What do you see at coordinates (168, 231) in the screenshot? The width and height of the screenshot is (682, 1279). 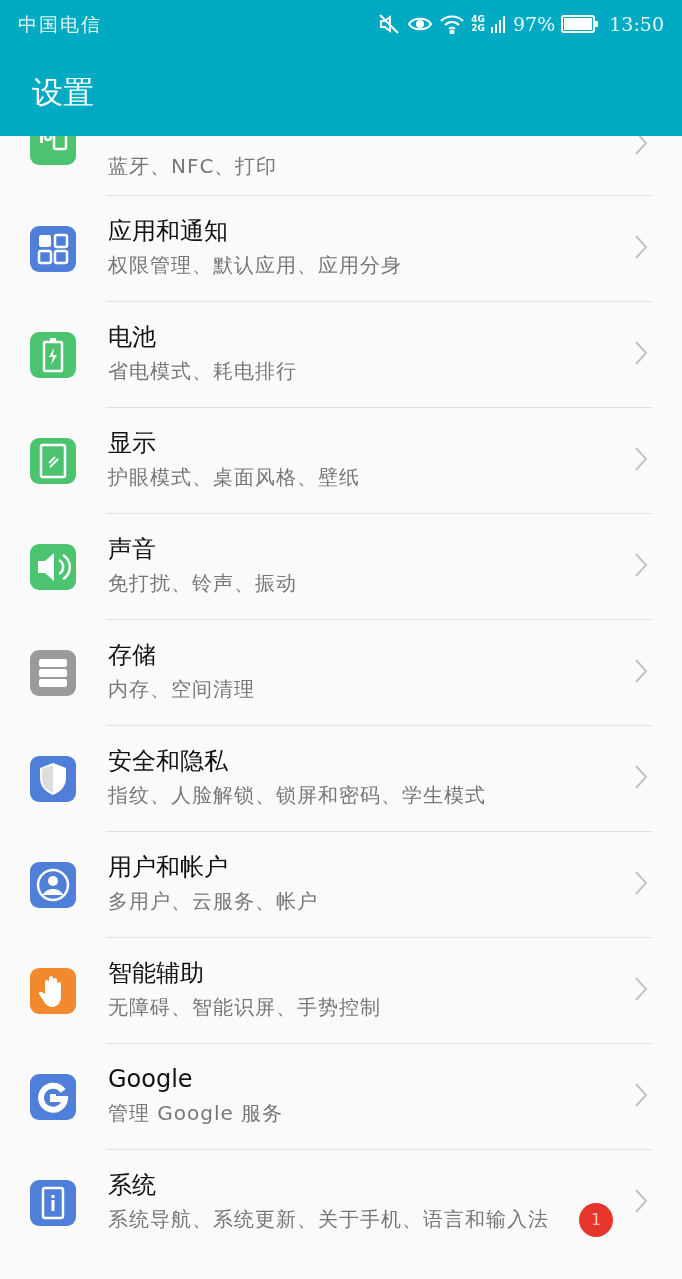 I see `item-title: 应用和通知` at bounding box center [168, 231].